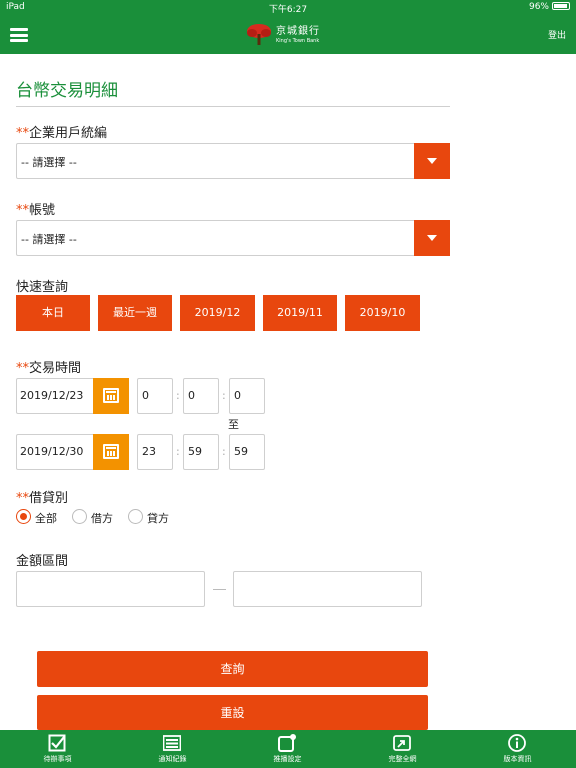  What do you see at coordinates (561, 6) in the screenshot?
I see `battery-icon` at bounding box center [561, 6].